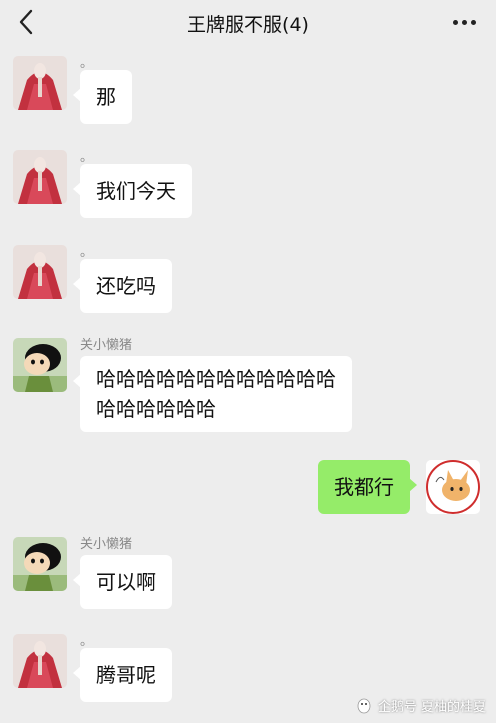 The height and width of the screenshot is (723, 496). I want to click on cartoon-cat-avatar-icon, so click(453, 487).